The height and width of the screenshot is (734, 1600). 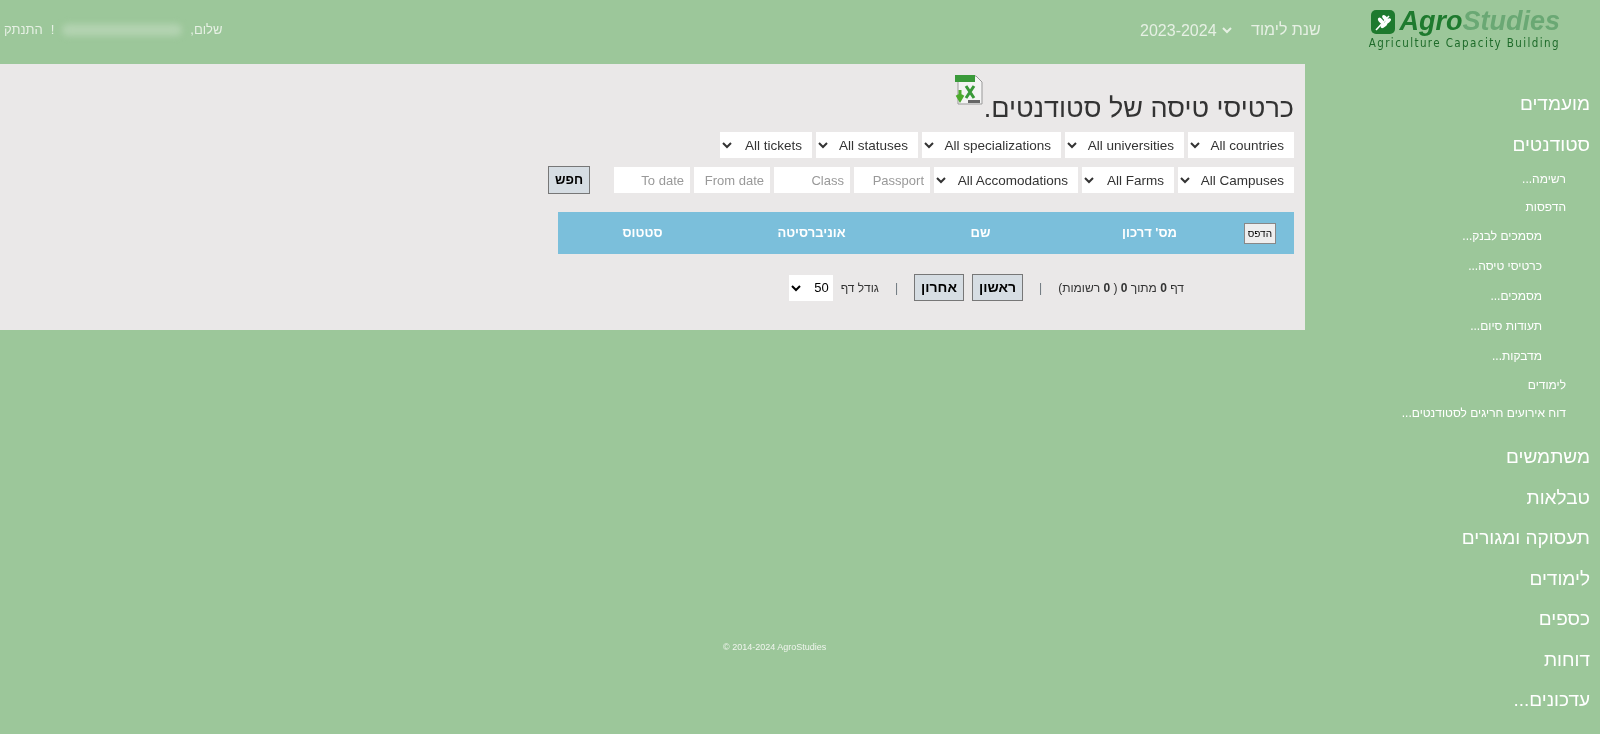 What do you see at coordinates (568, 180) in the screenshot?
I see `search-button: חפש` at bounding box center [568, 180].